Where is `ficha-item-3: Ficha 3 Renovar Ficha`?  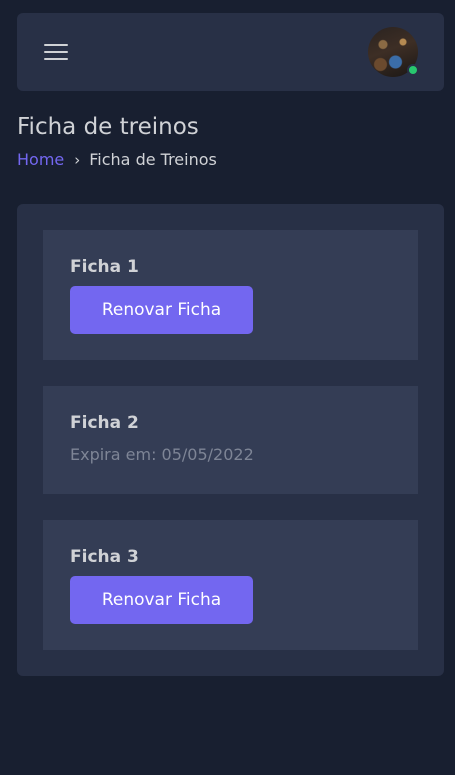
ficha-item-3: Ficha 3 Renovar Ficha is located at coordinates (230, 585).